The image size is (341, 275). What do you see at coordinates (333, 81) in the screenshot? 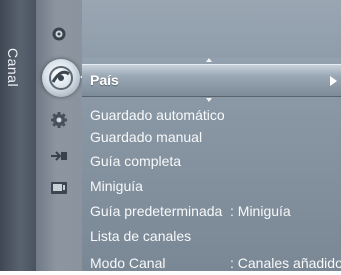
I see `submenu-arrow-icon` at bounding box center [333, 81].